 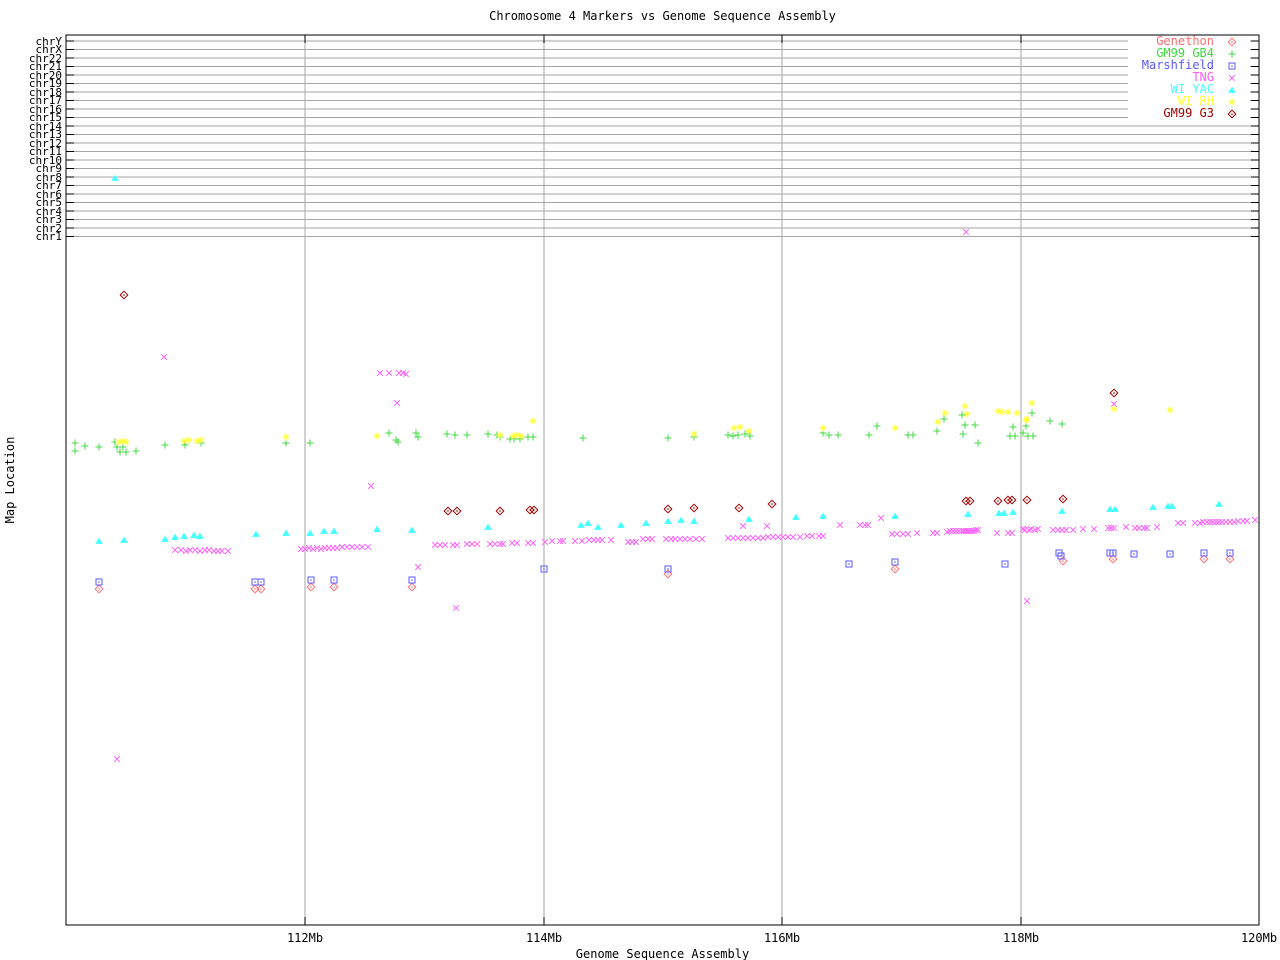 I want to click on marshfield-marker-icon, so click(x=1232, y=65).